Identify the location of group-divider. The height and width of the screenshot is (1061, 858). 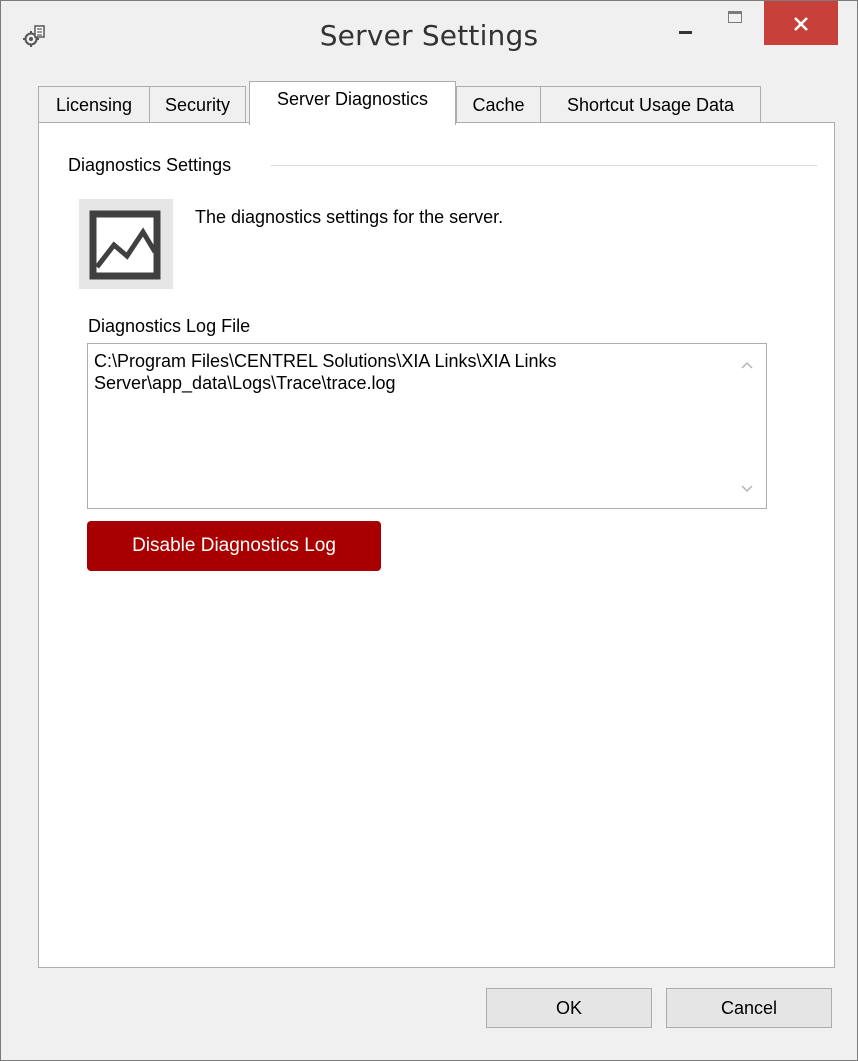
(544, 165).